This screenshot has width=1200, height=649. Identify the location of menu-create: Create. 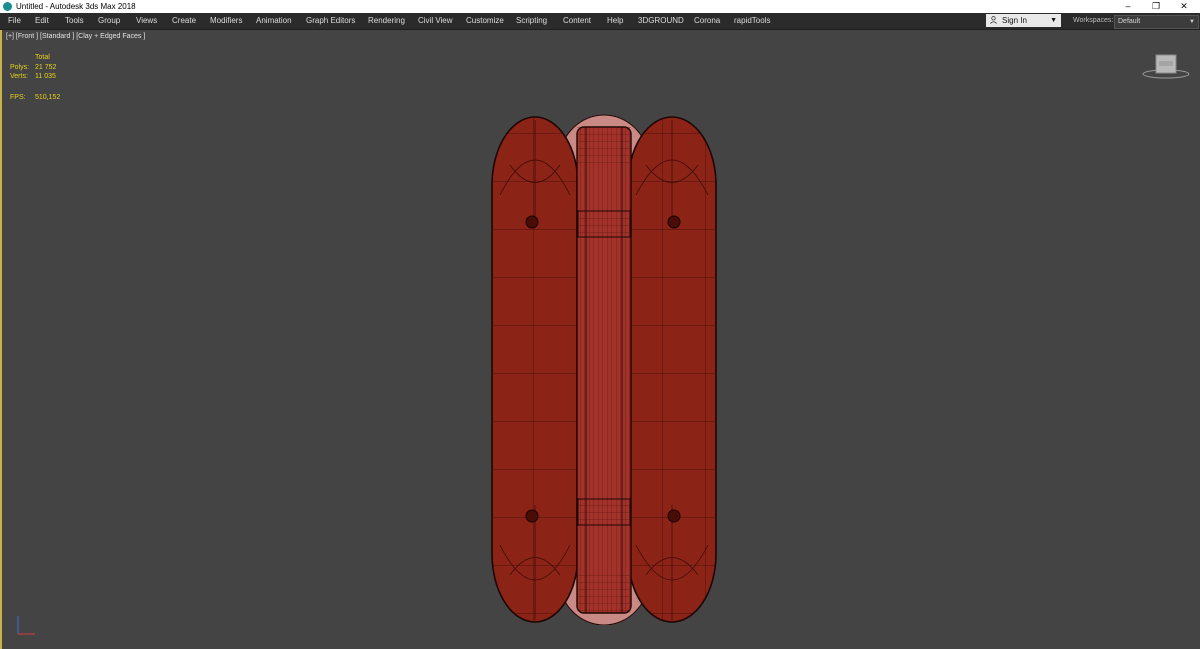
(184, 21).